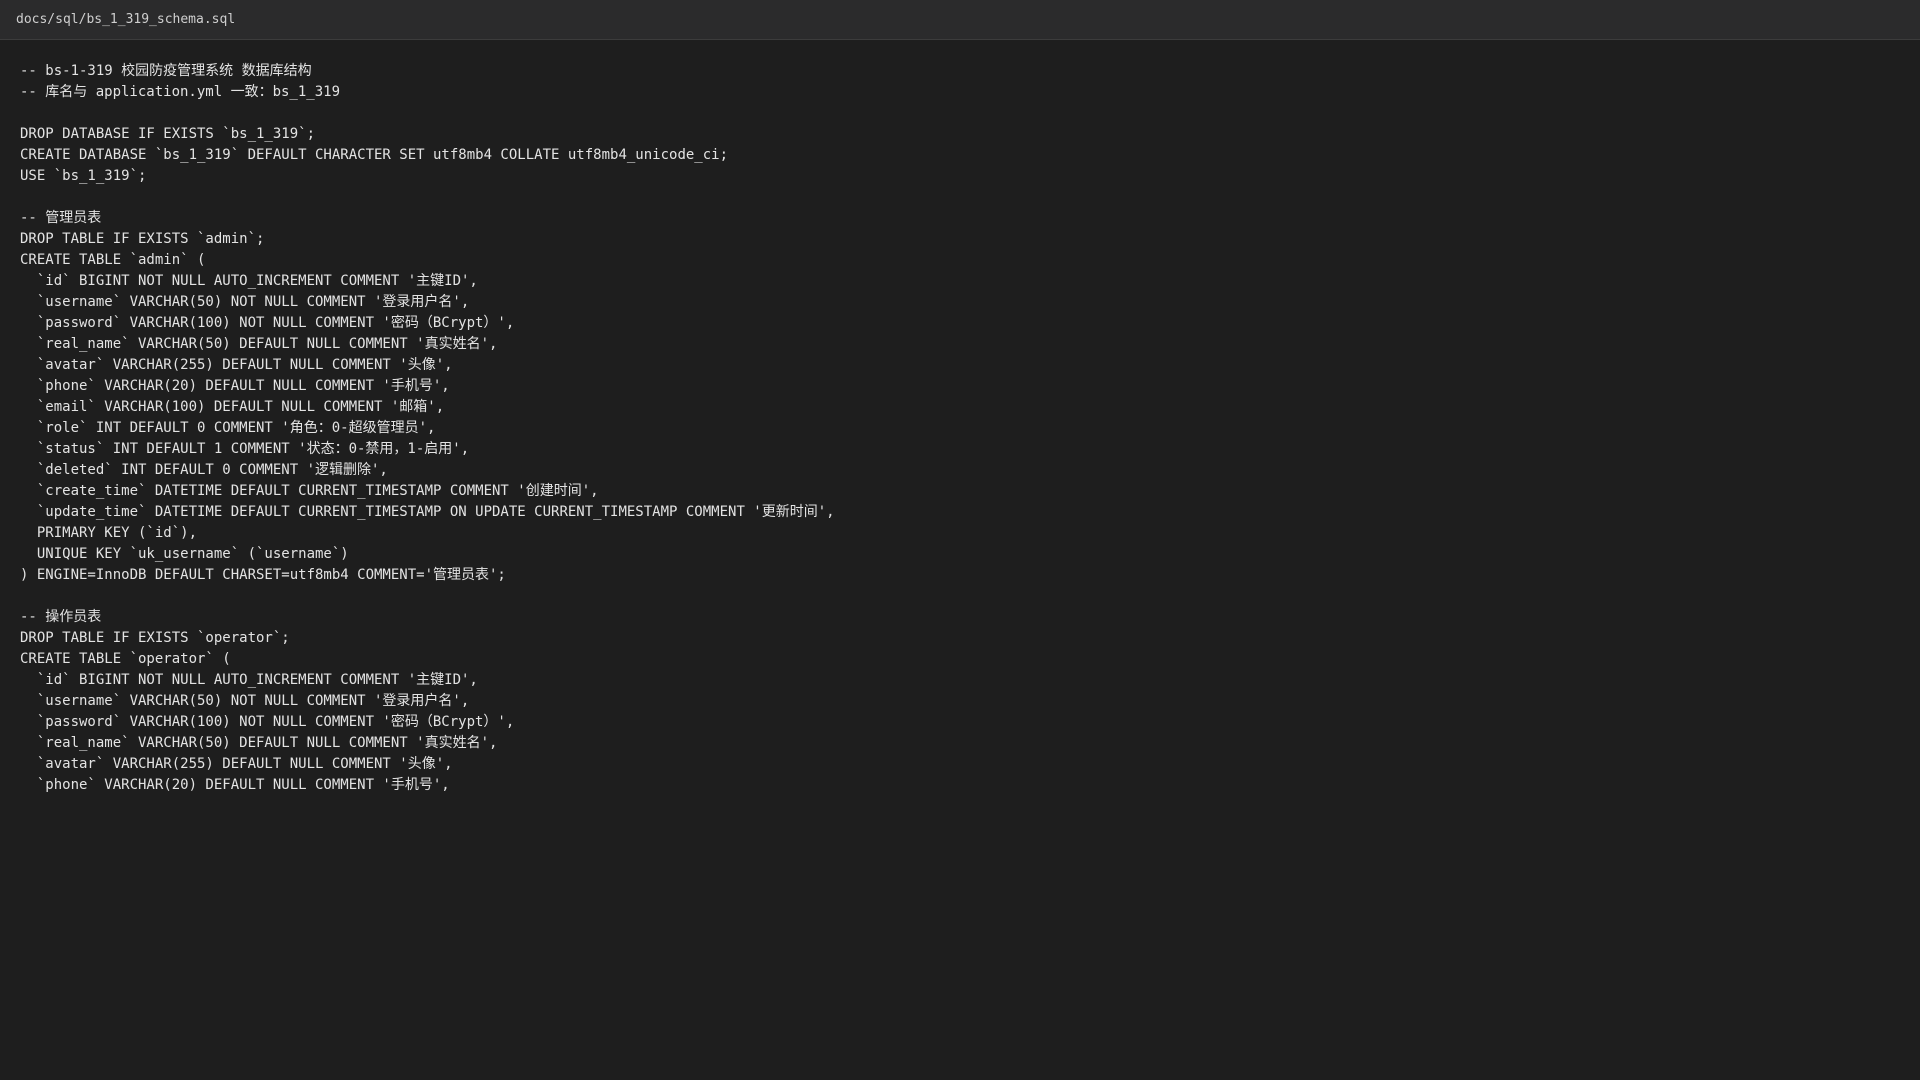 The image size is (1920, 1080). What do you see at coordinates (970, 71) in the screenshot?
I see `code-line: -- bs-1-319 校园防疫管理系统 数据库结构` at bounding box center [970, 71].